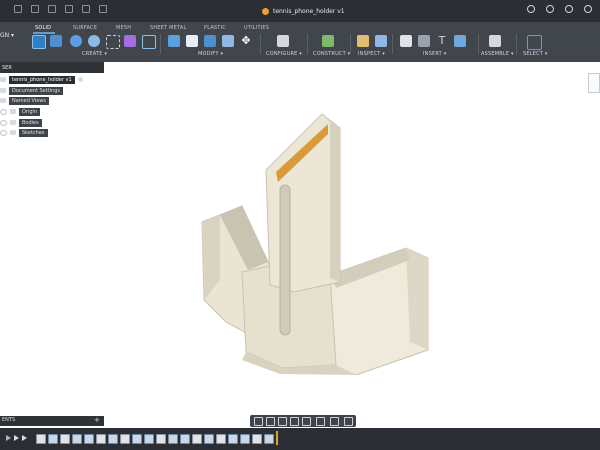  I want to click on viewports-icon, so click(348, 421).